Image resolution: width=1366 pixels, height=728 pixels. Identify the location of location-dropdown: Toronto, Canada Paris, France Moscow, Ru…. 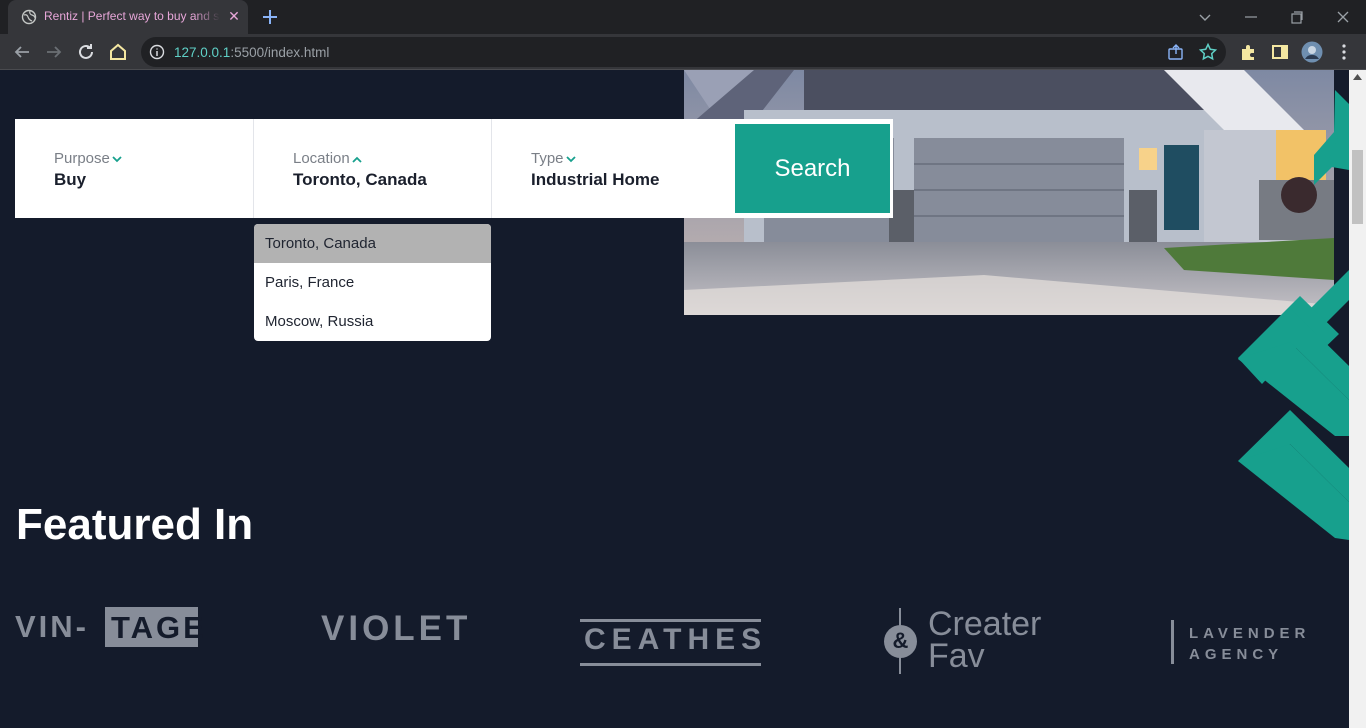
(372, 282).